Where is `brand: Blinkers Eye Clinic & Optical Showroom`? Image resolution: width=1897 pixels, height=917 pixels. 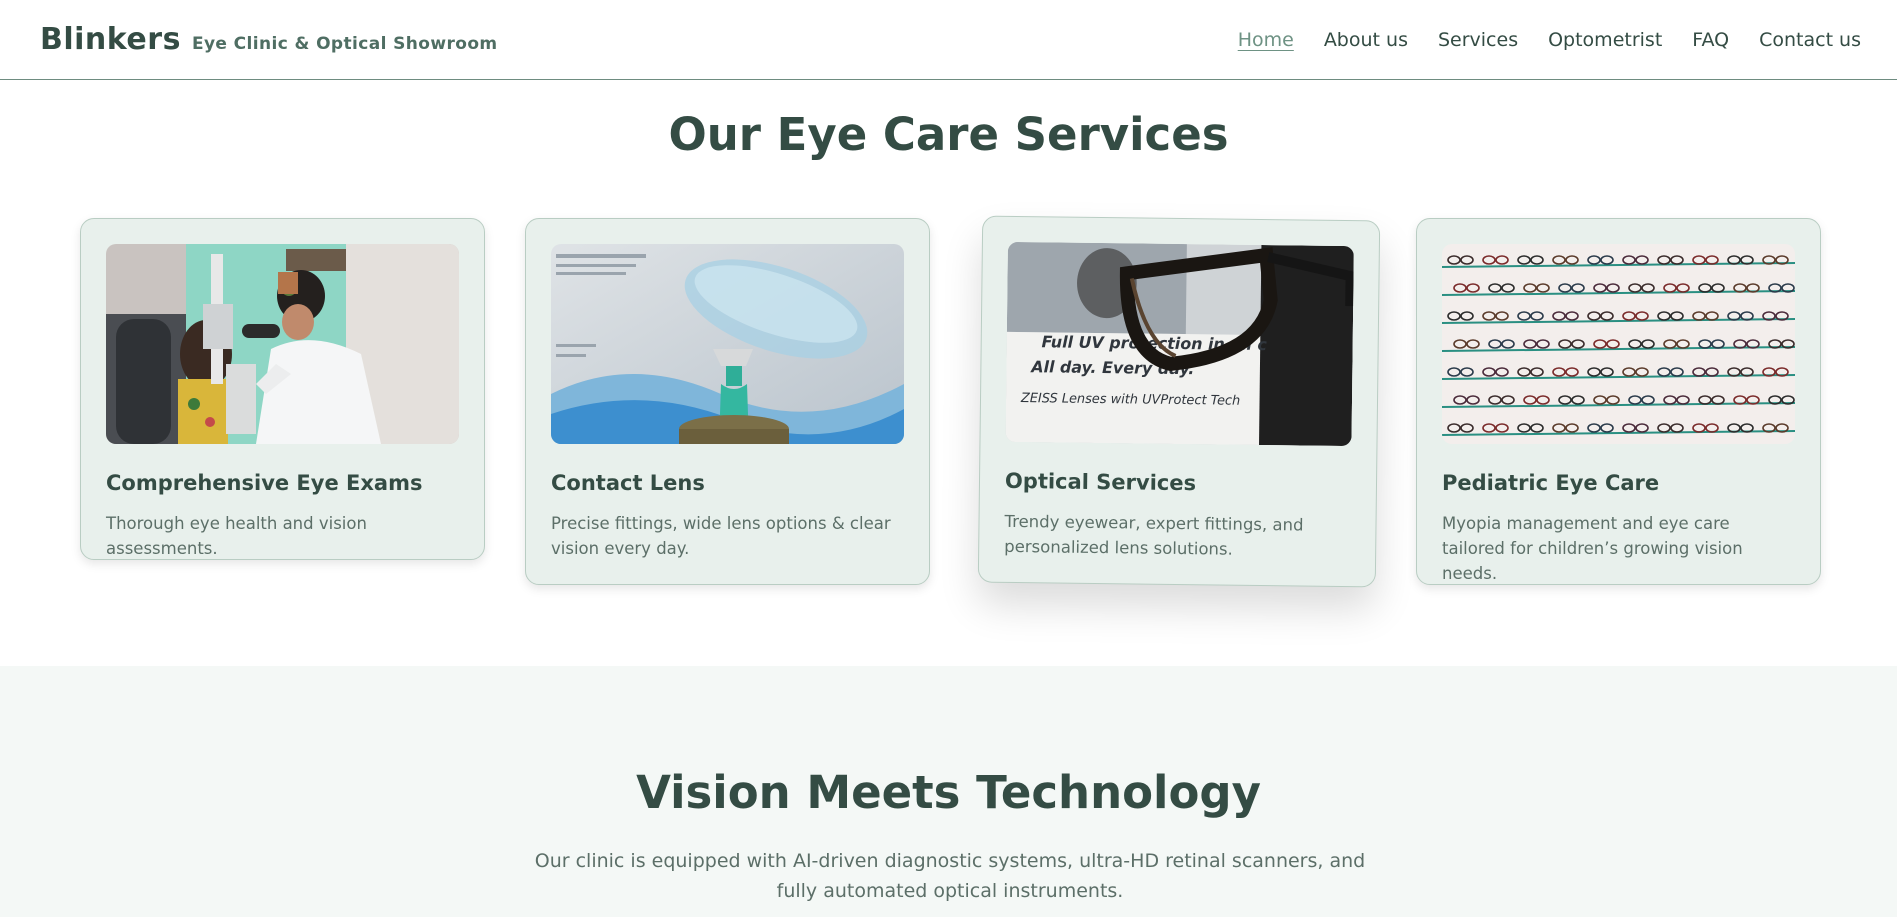
brand: Blinkers Eye Clinic & Optical Showroom is located at coordinates (269, 39).